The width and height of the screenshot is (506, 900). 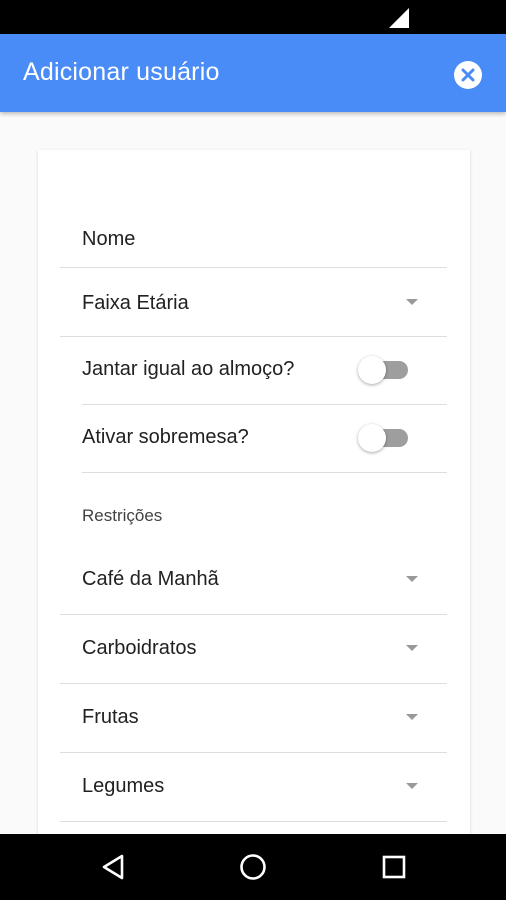 What do you see at coordinates (253, 73) in the screenshot?
I see `app-bar: Adicionar usuário` at bounding box center [253, 73].